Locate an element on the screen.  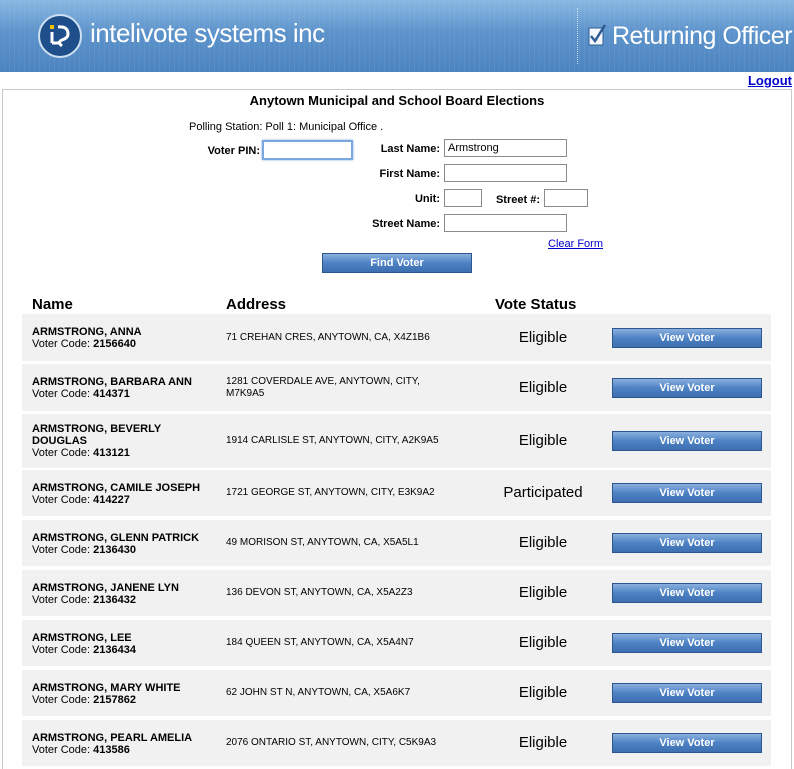
voter-address: 136 DEVON ST, ANYTOWN, CA, X5A2Z3 is located at coordinates (319, 592).